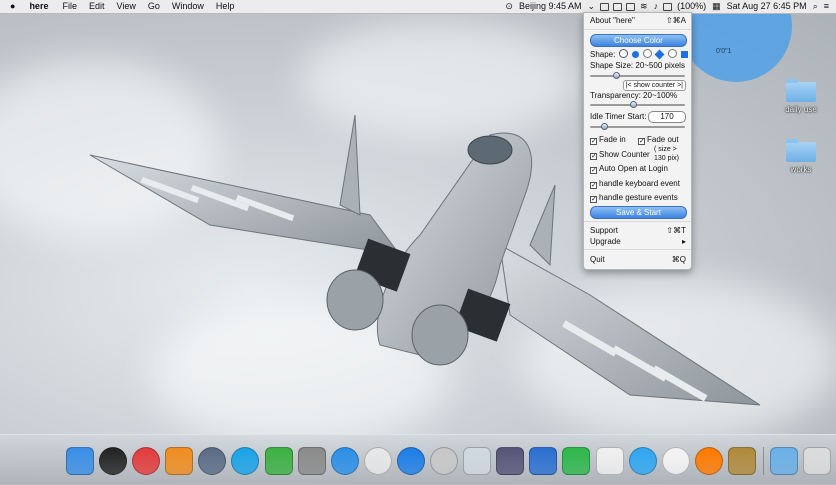 Image resolution: width=836 pixels, height=485 pixels. I want to click on world-clock-icon: ⊙, so click(509, 6).